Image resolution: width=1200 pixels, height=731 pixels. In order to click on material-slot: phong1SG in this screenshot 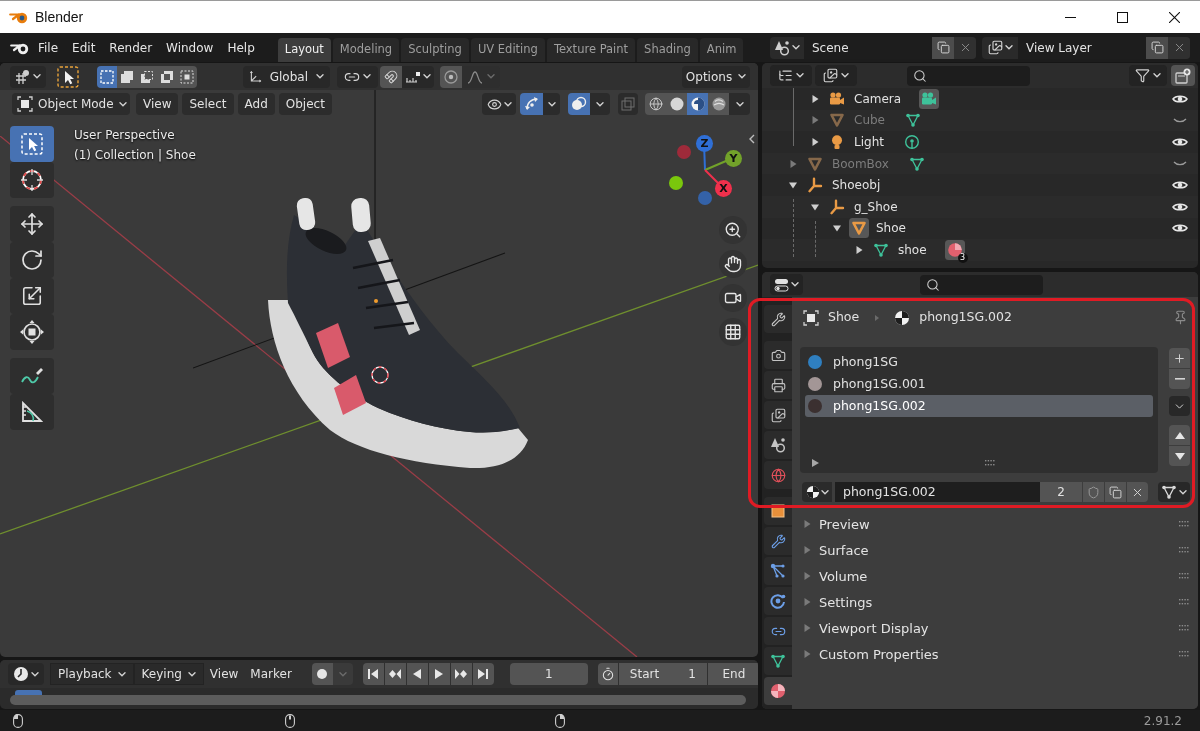, I will do `click(979, 362)`.